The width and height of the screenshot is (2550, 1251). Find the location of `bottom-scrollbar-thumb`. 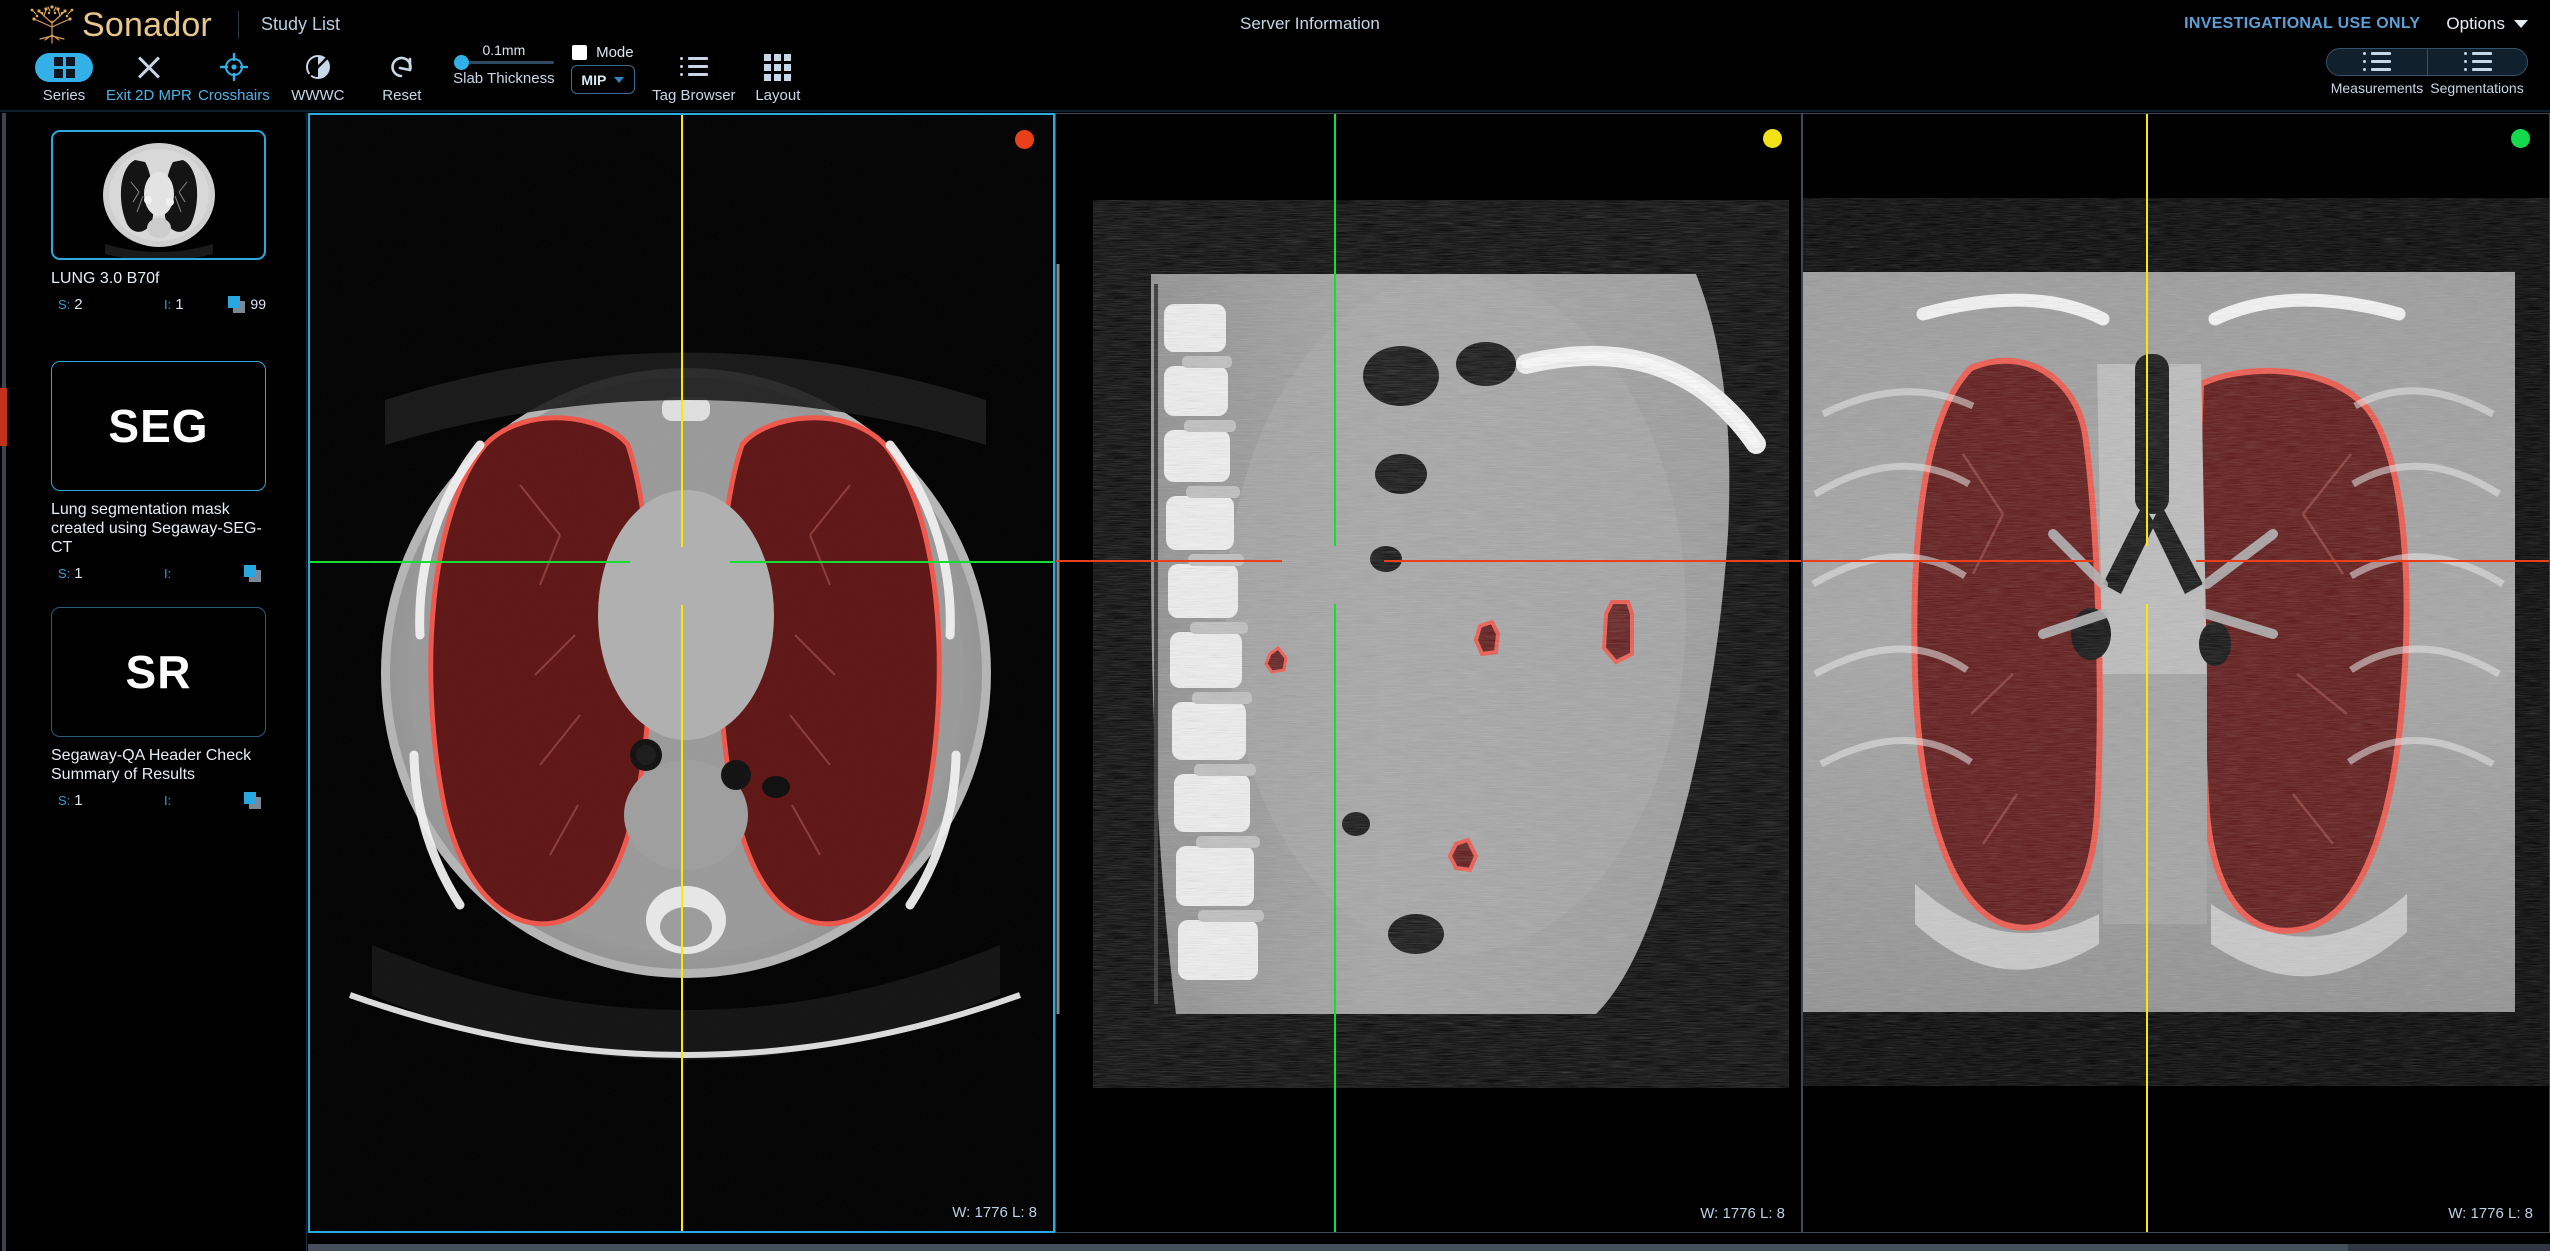

bottom-scrollbar-thumb is located at coordinates (1328, 1247).